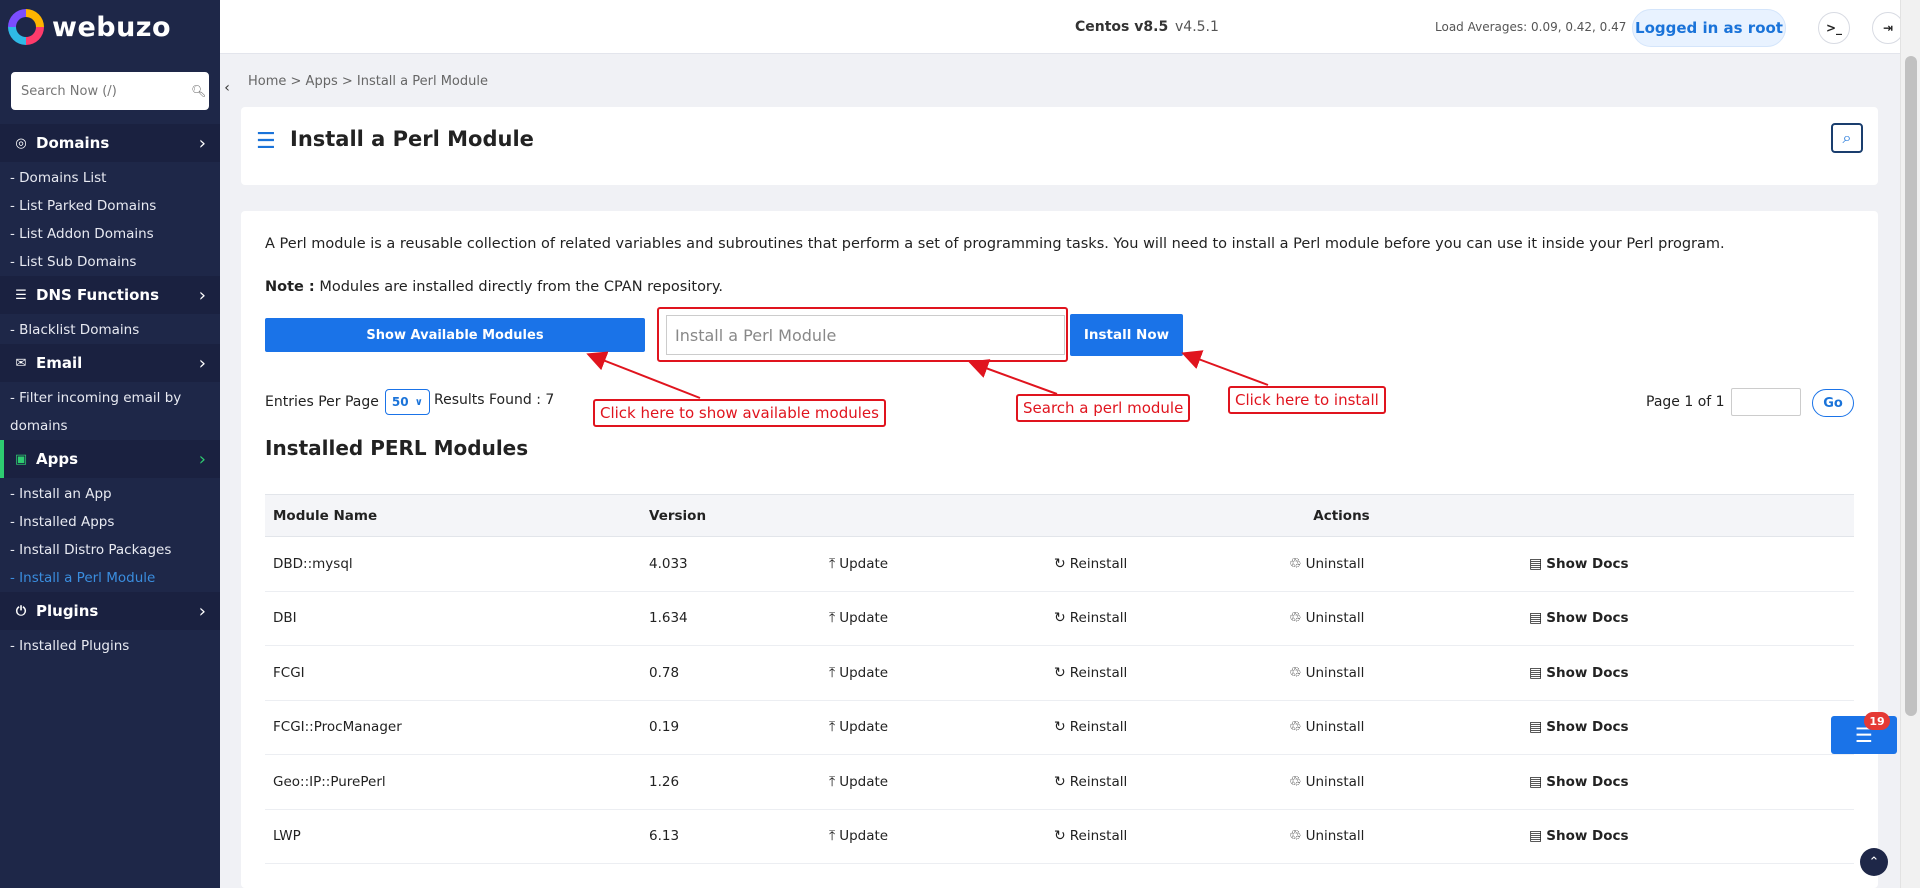 The height and width of the screenshot is (888, 1920). I want to click on task-count-badge: 19, so click(1877, 721).